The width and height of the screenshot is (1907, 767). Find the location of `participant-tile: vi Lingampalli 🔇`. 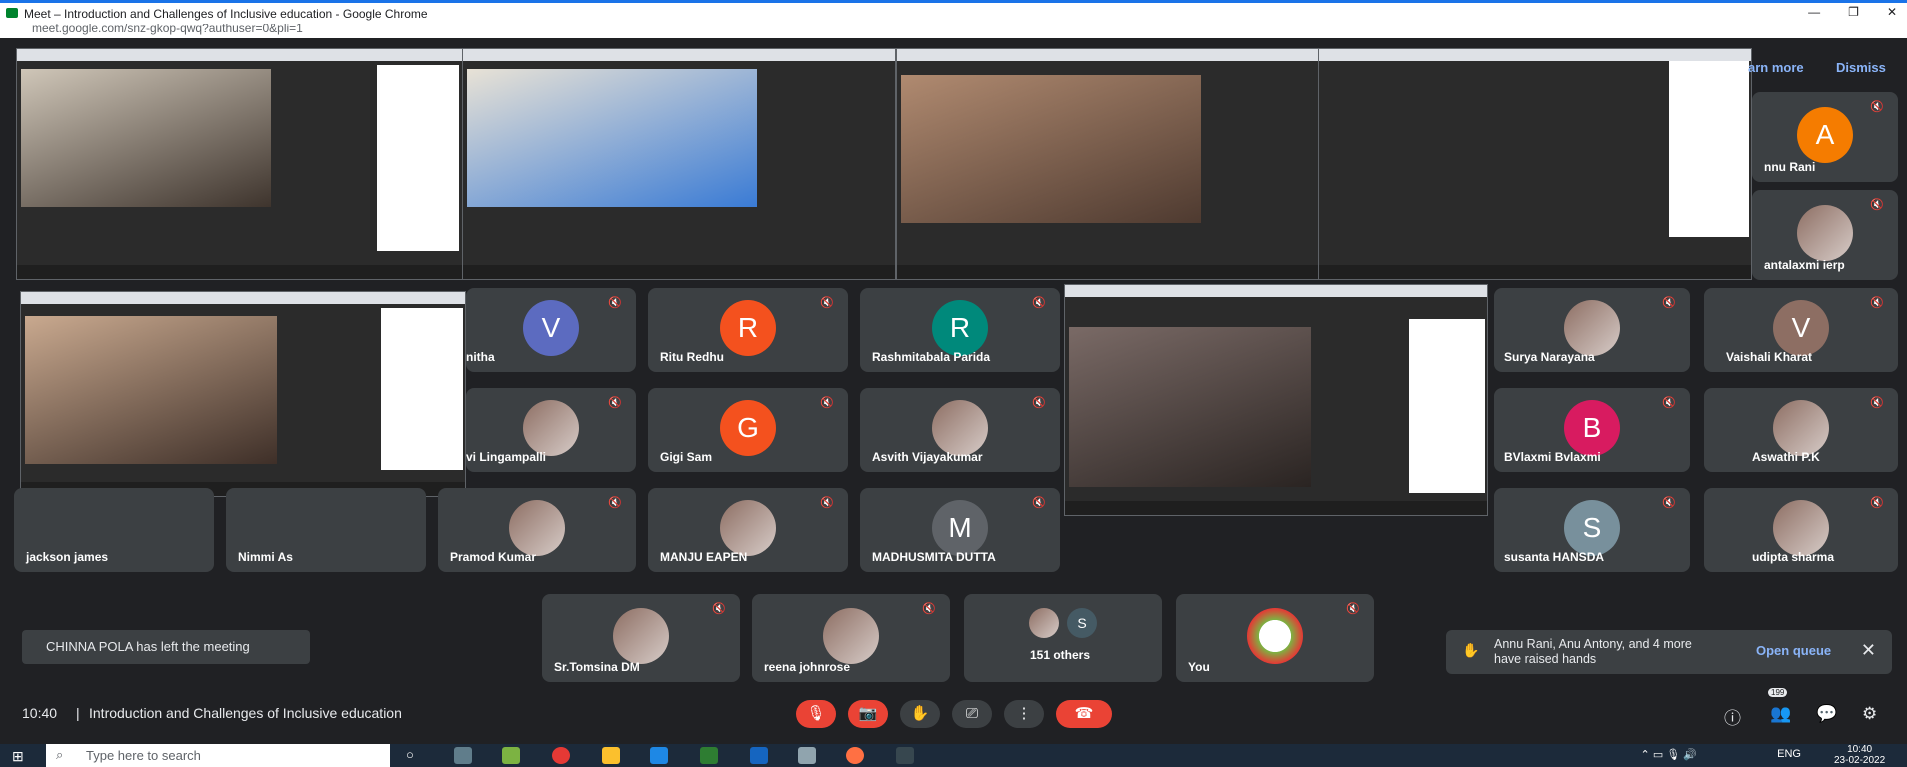

participant-tile: vi Lingampalli 🔇 is located at coordinates (551, 430).